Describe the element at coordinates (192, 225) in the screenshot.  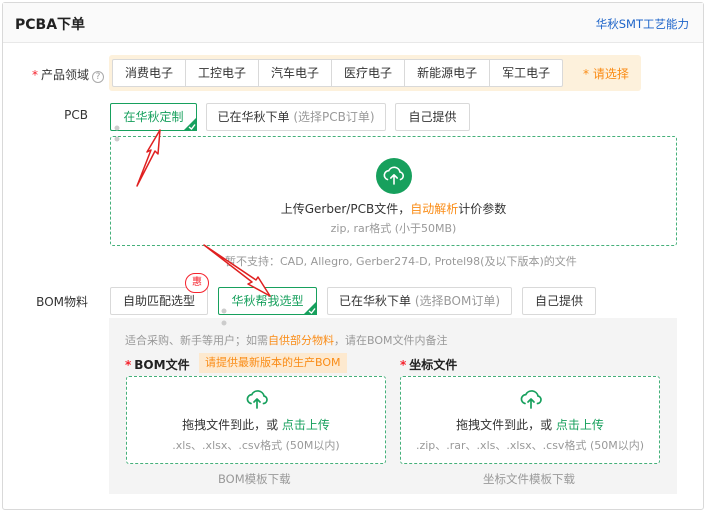
I see `annotation-arrows` at that location.